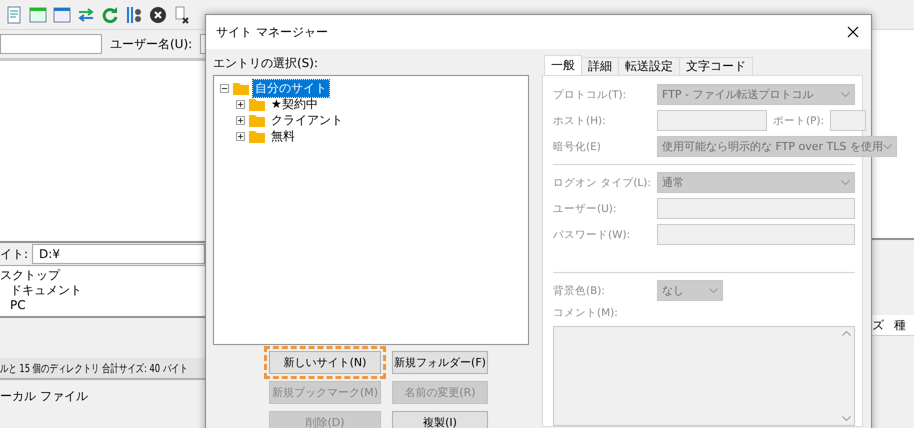 The width and height of the screenshot is (914, 428). I want to click on tree-item: PC, so click(102, 305).